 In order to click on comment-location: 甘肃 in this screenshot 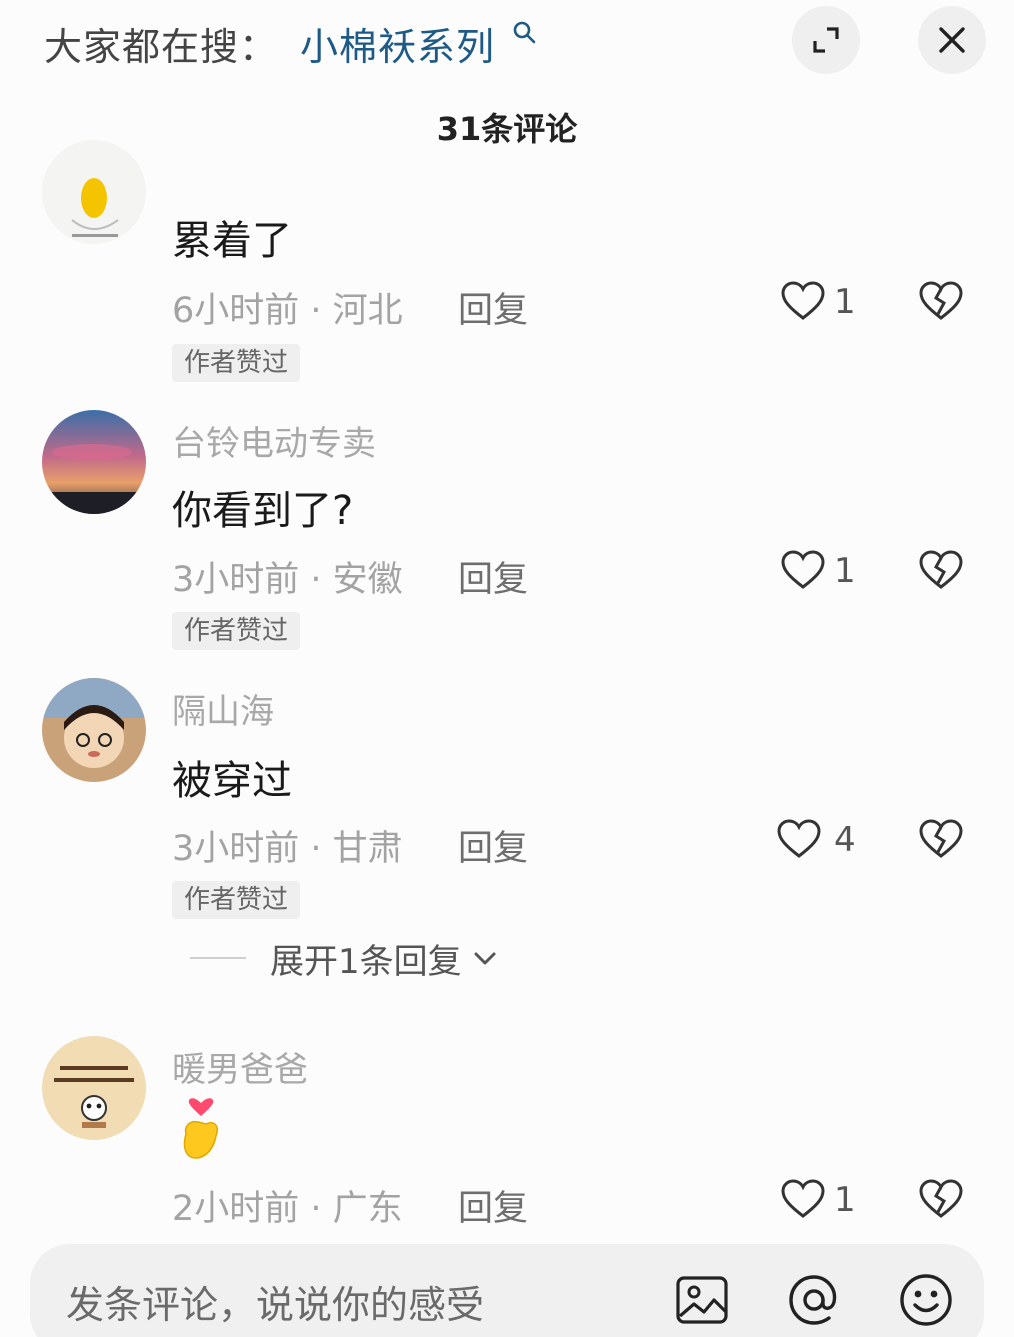, I will do `click(367, 849)`.